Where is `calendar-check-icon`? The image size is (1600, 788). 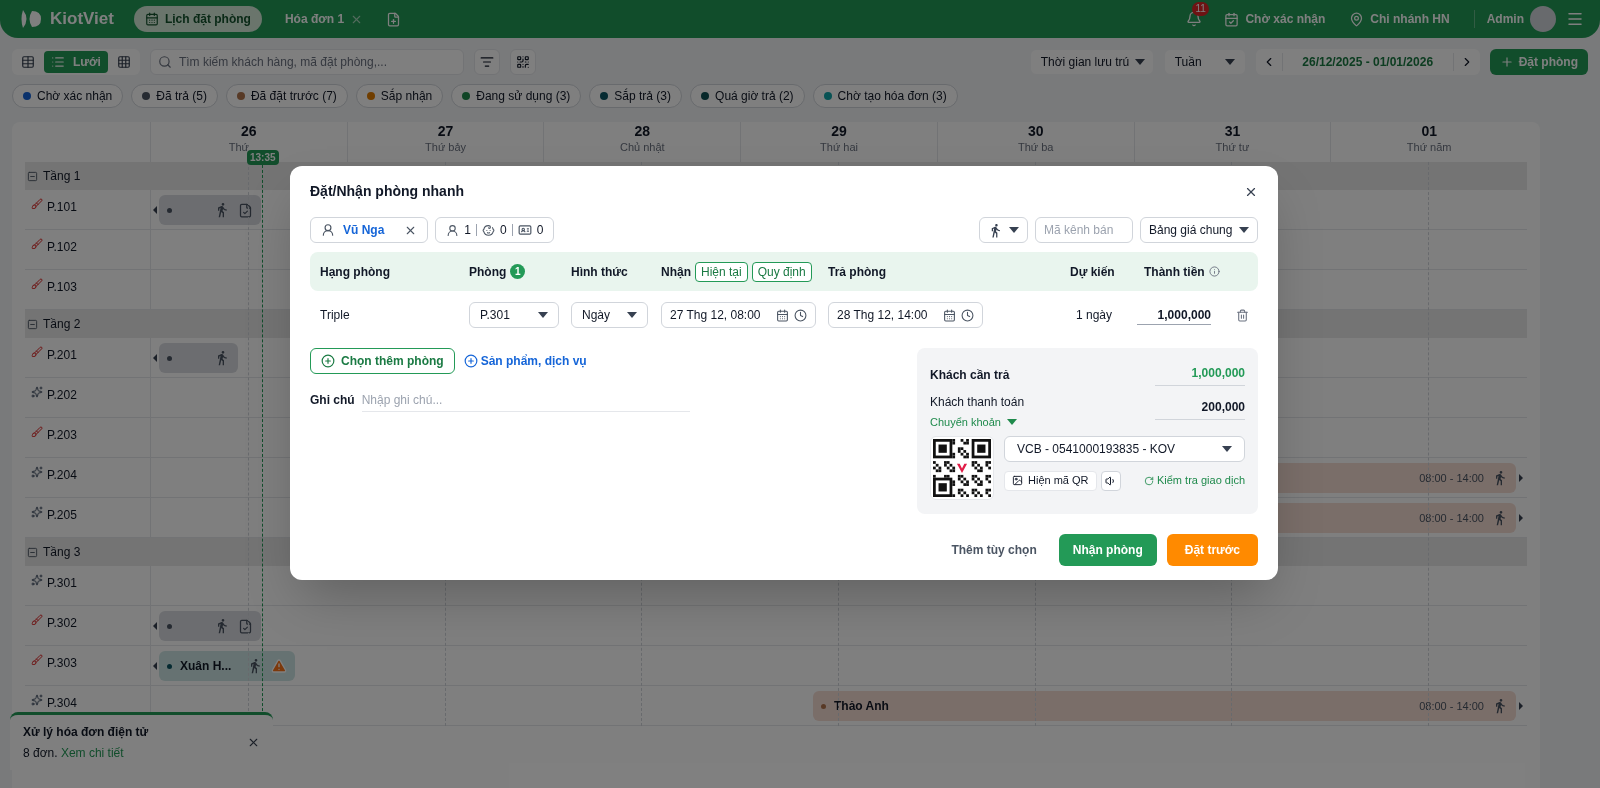
calendar-check-icon is located at coordinates (1232, 19).